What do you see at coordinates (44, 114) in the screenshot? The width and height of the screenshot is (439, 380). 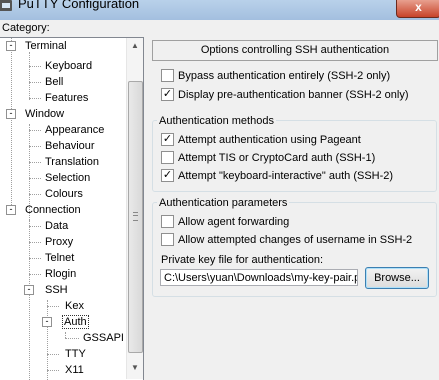 I see `tree-item-window: Window` at bounding box center [44, 114].